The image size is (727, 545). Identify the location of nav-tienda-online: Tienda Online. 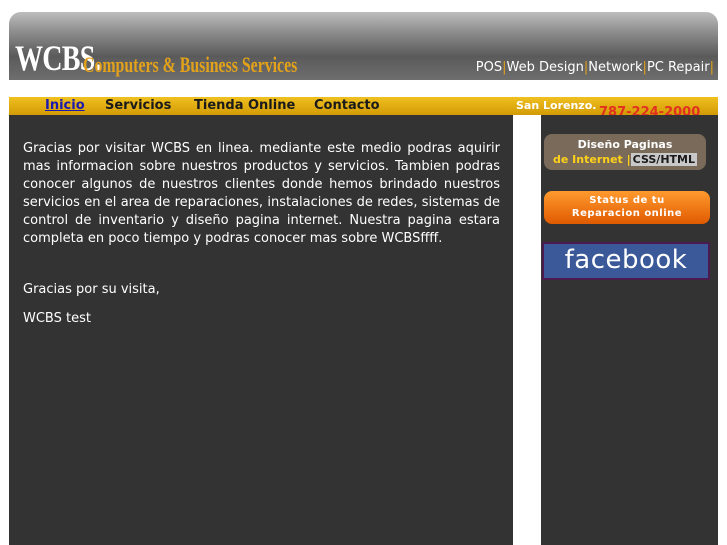
(244, 105).